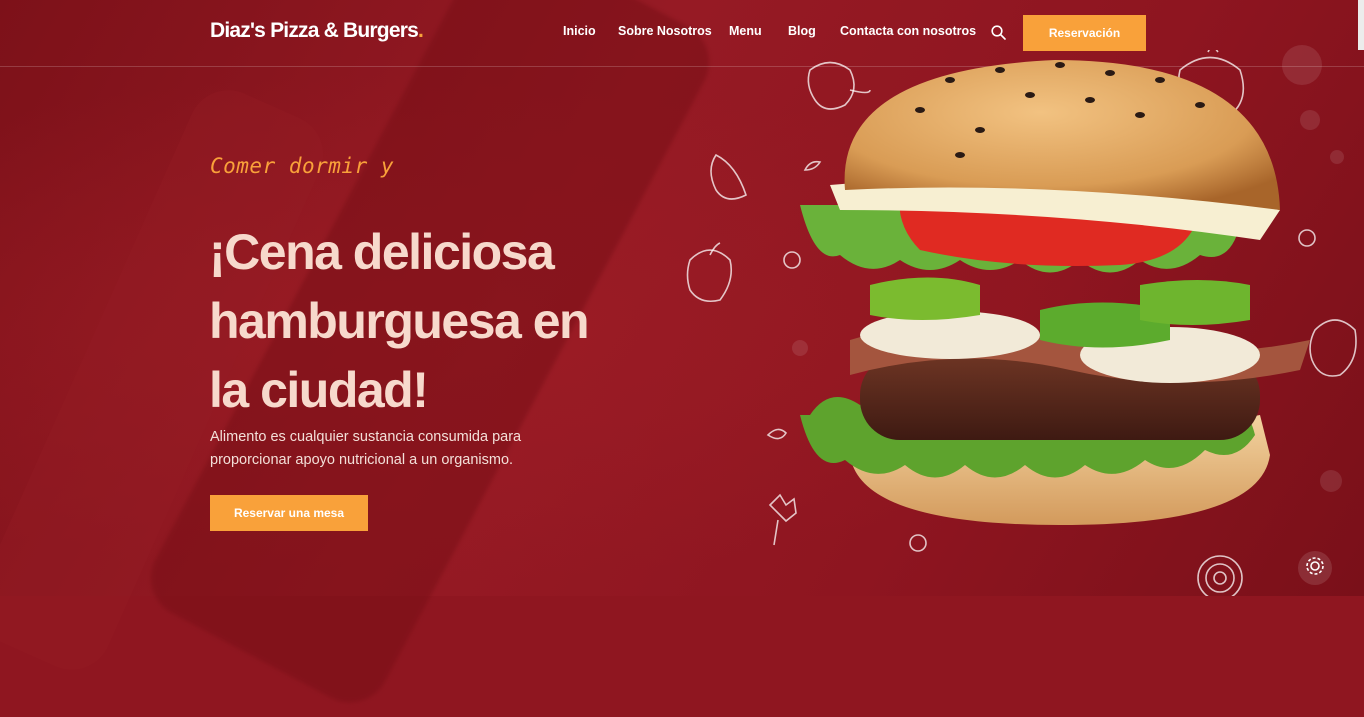 The image size is (1364, 717). What do you see at coordinates (1220, 575) in the screenshot?
I see `onion-doodle` at bounding box center [1220, 575].